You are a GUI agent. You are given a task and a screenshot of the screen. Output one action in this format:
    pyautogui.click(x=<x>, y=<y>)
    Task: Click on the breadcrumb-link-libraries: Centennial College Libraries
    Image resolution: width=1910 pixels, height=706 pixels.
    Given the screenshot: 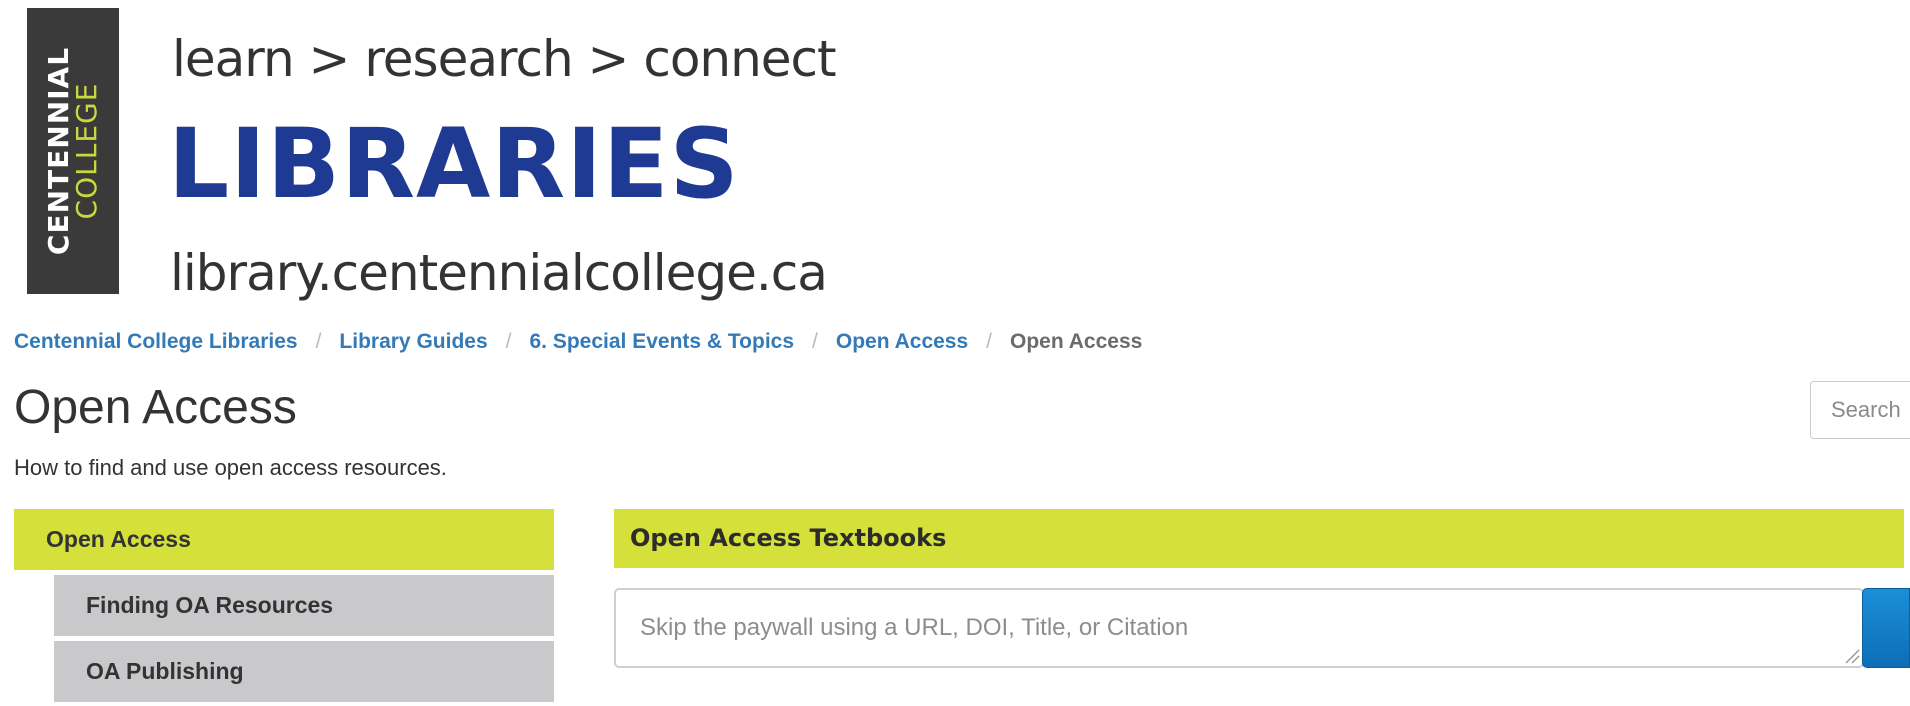 What is the action you would take?
    pyautogui.click(x=156, y=341)
    